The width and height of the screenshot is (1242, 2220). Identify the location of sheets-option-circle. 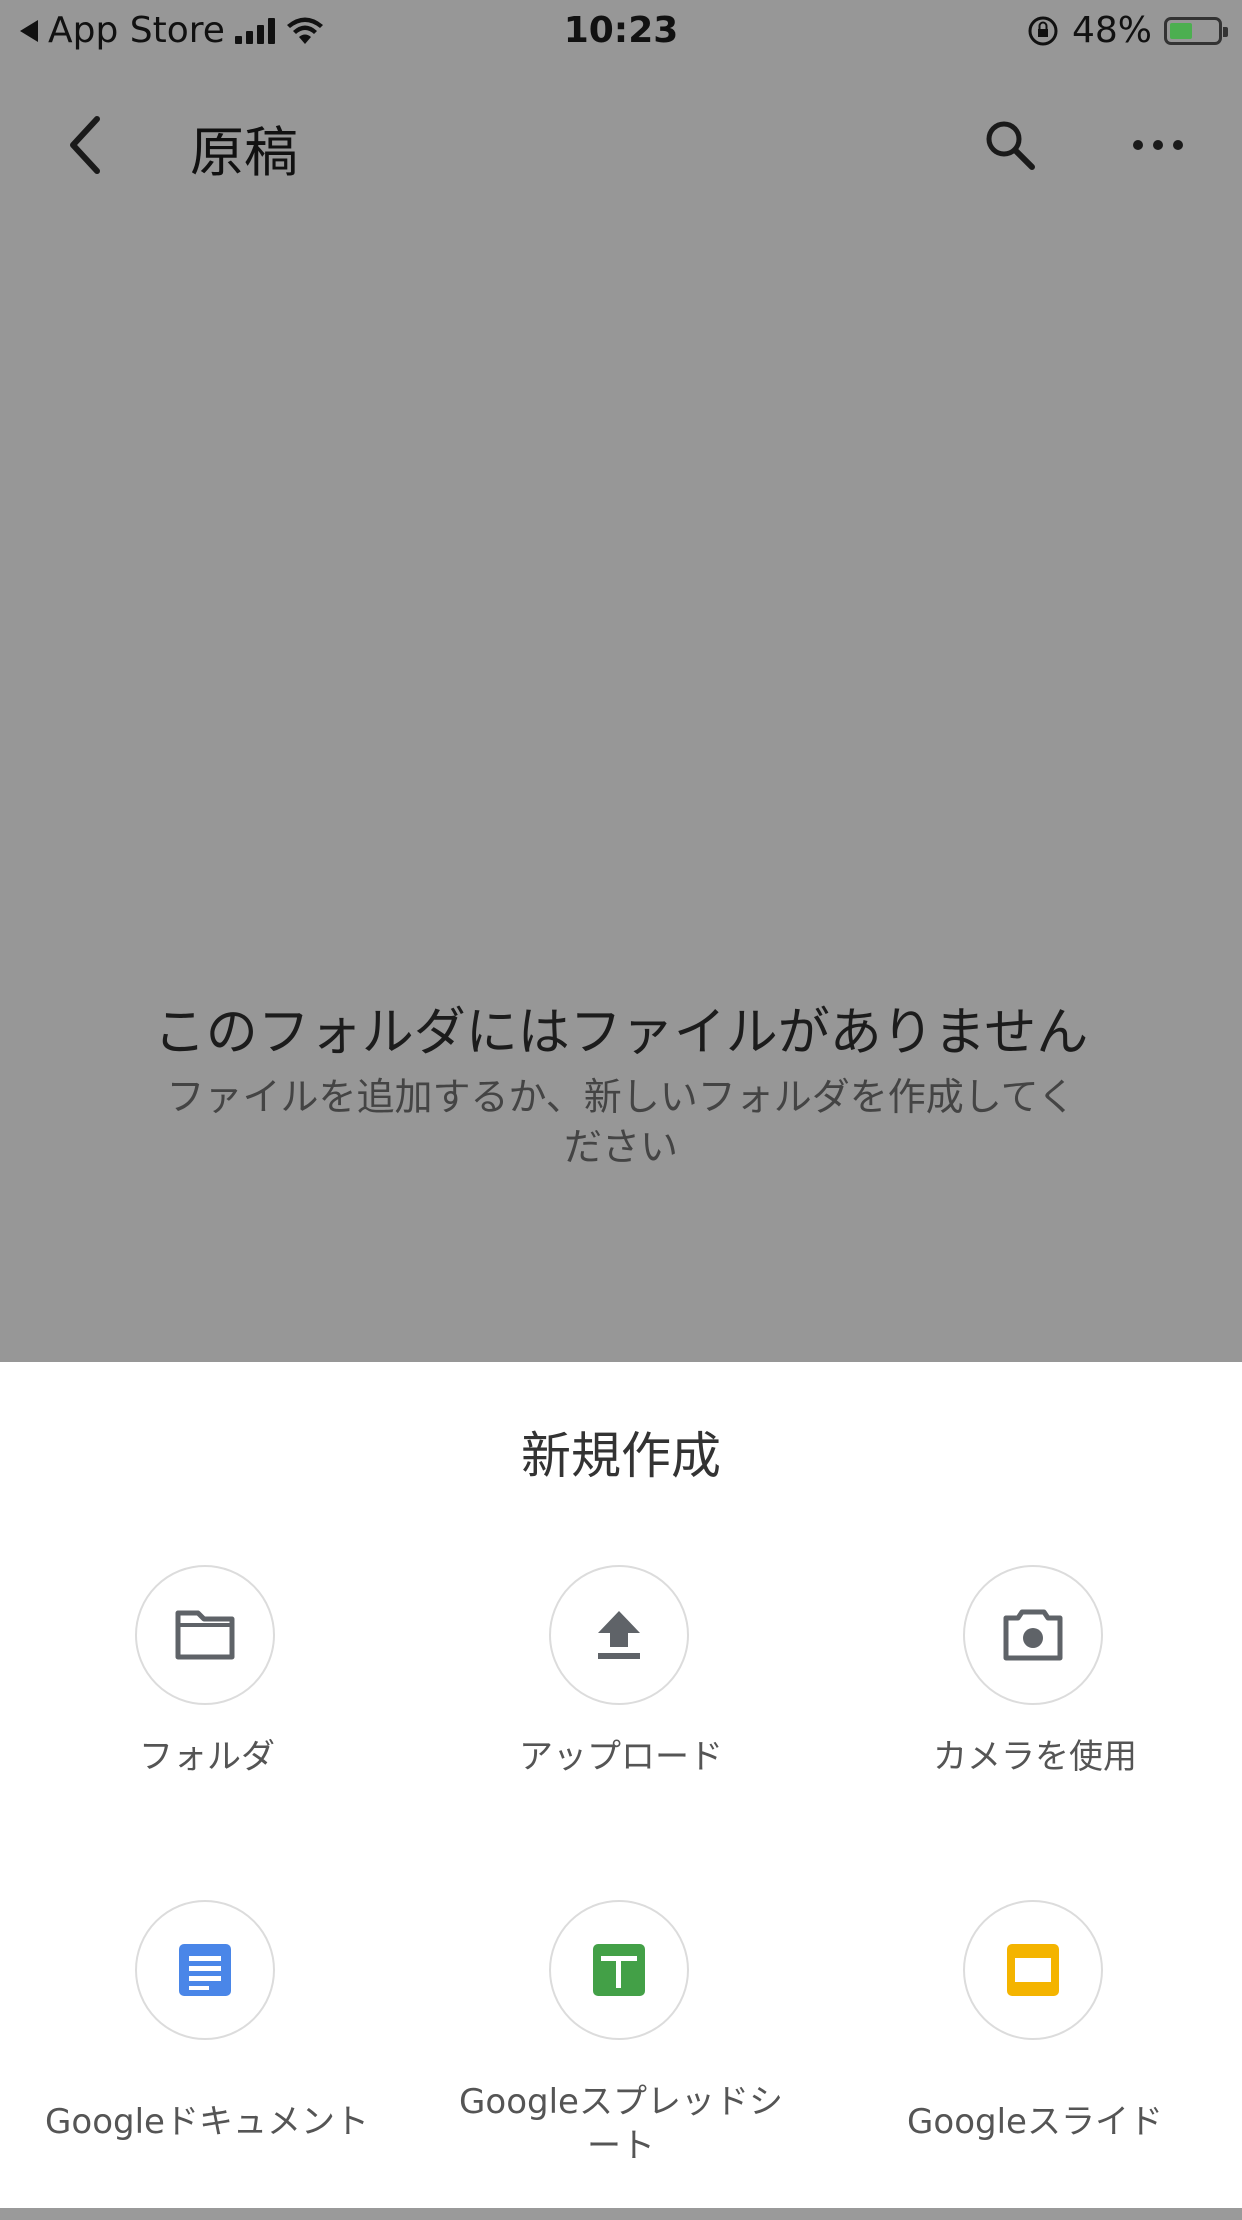
(619, 1970).